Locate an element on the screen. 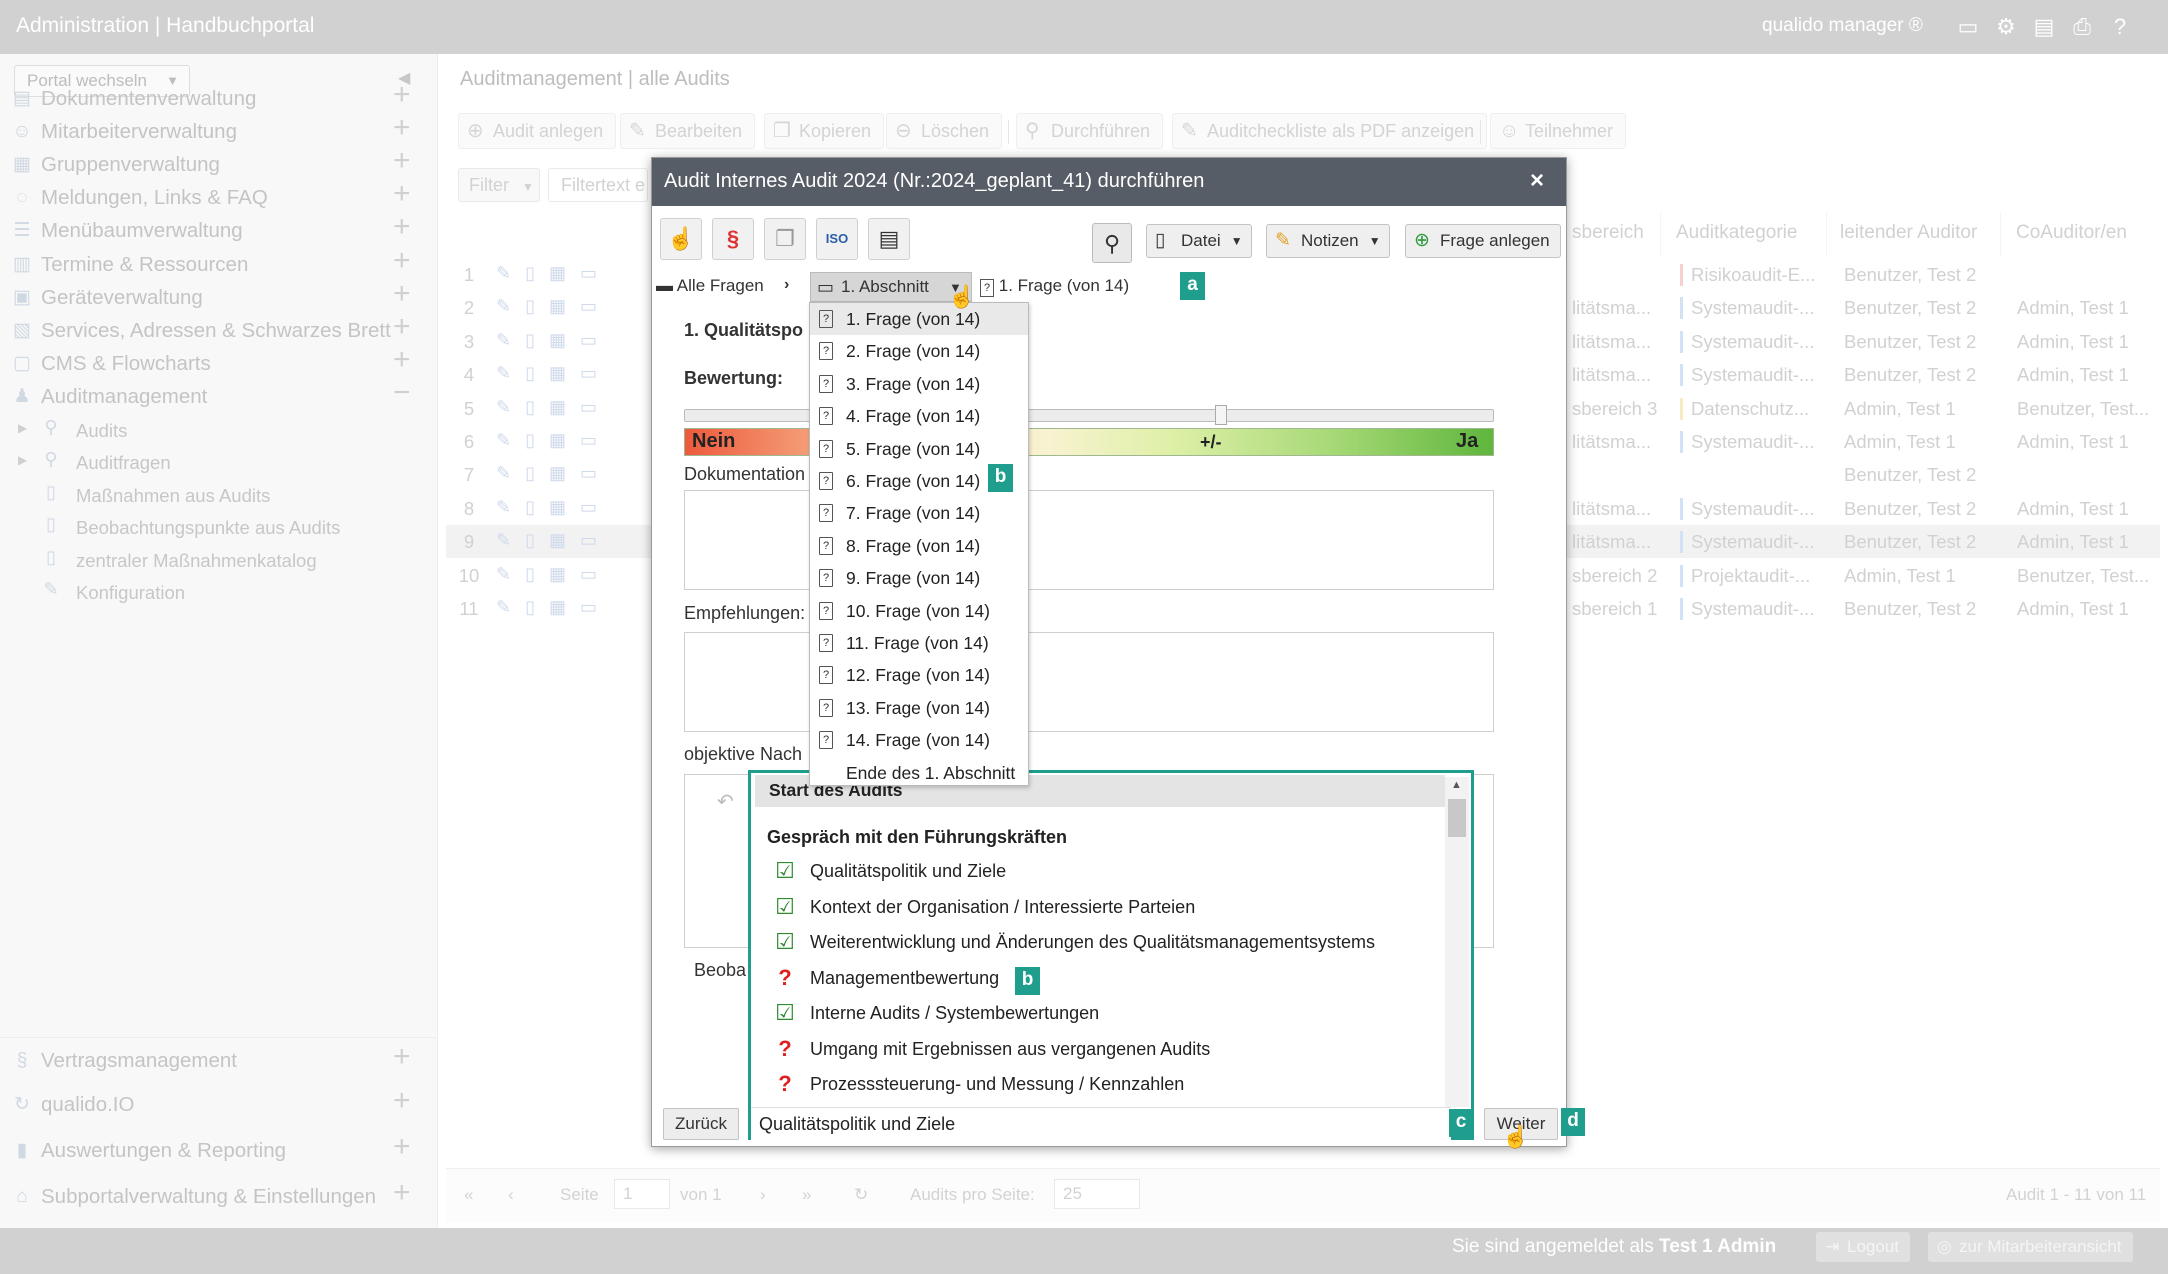  breadcrumb-question-label: 1. Frage (von 14) is located at coordinates (1064, 285).